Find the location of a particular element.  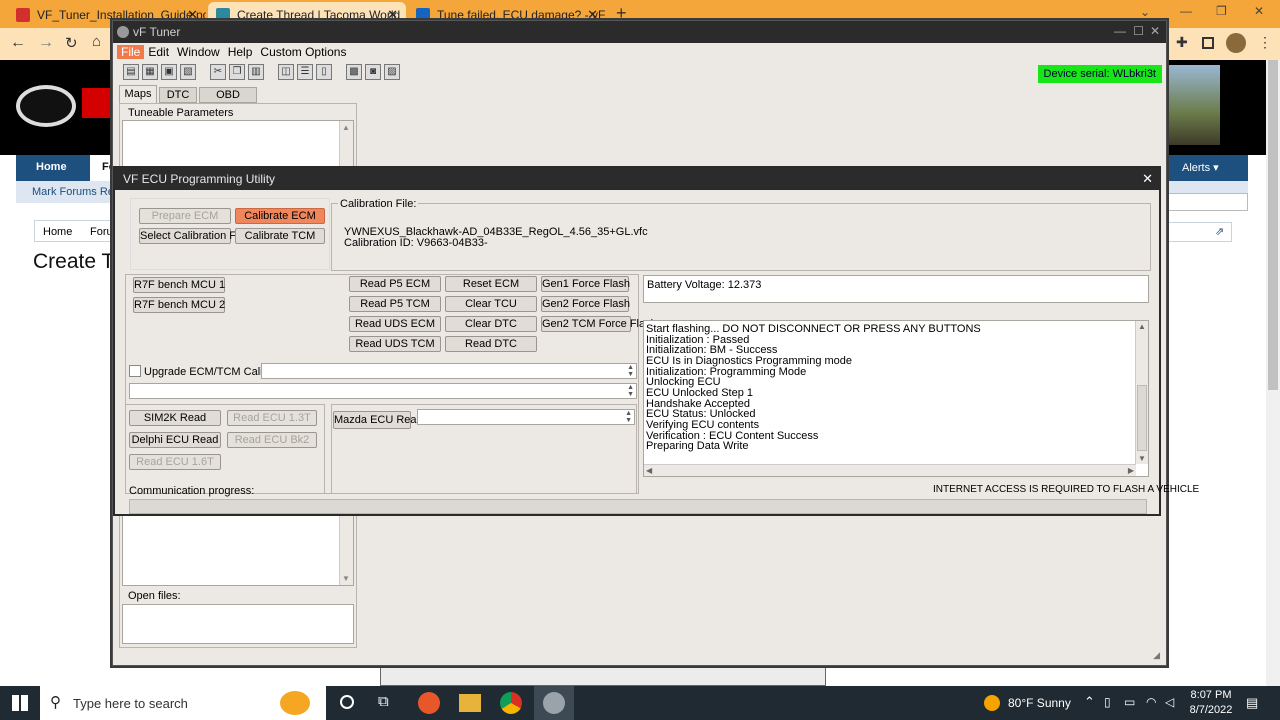

log-hscrollbar: ◀ ▶ is located at coordinates (890, 470).